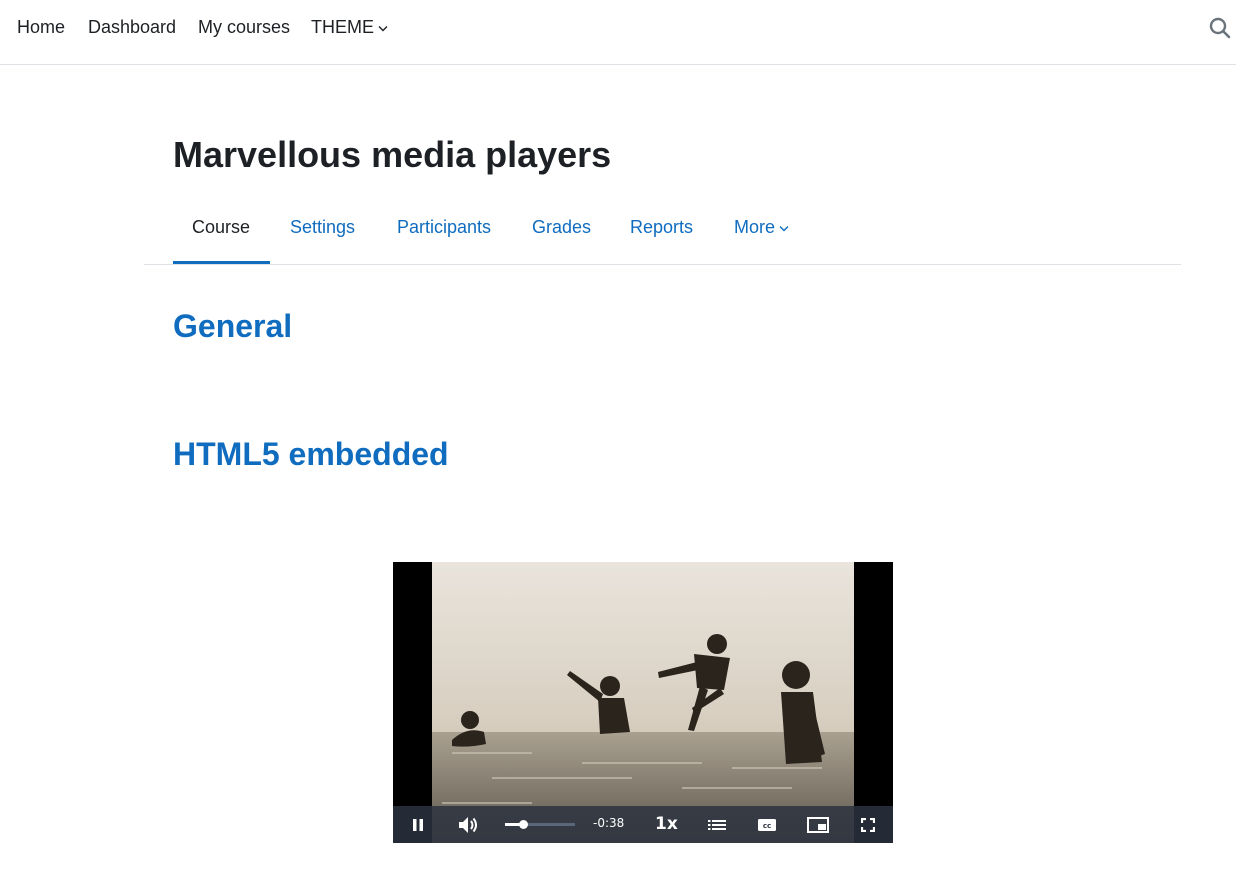  Describe the element at coordinates (221, 227) in the screenshot. I see `tab-course: Course` at that location.